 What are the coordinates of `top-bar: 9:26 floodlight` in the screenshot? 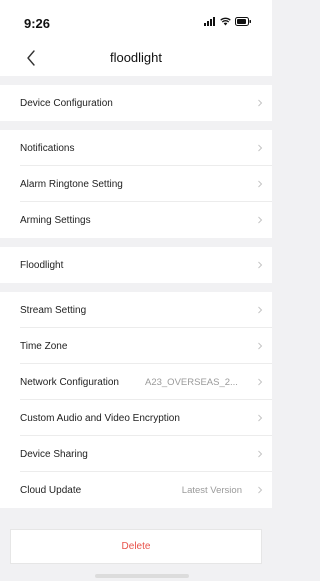 It's located at (136, 38).